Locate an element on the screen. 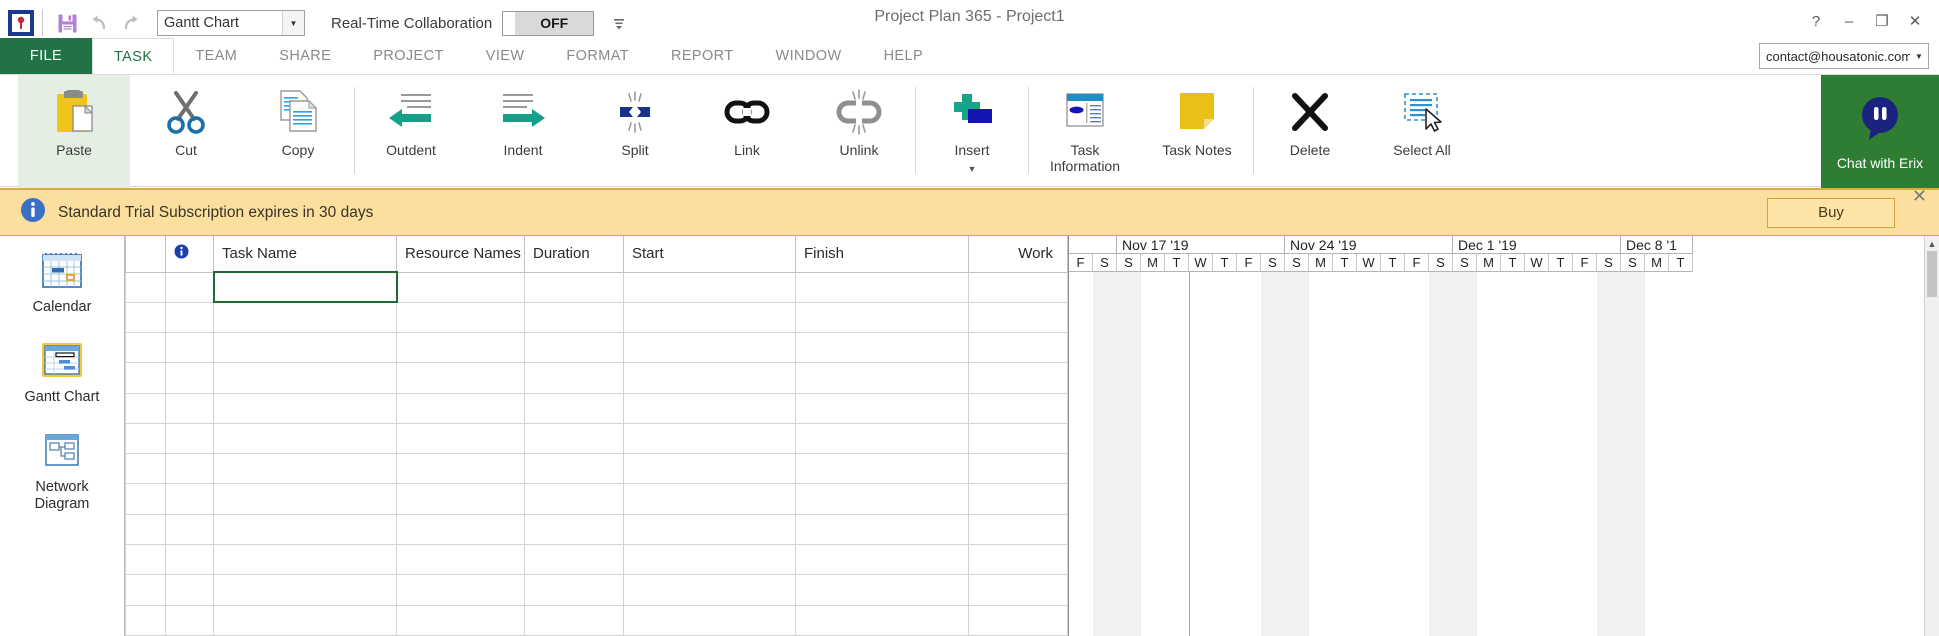 Image resolution: width=1939 pixels, height=636 pixels. close-button: ✕ is located at coordinates (1915, 21).